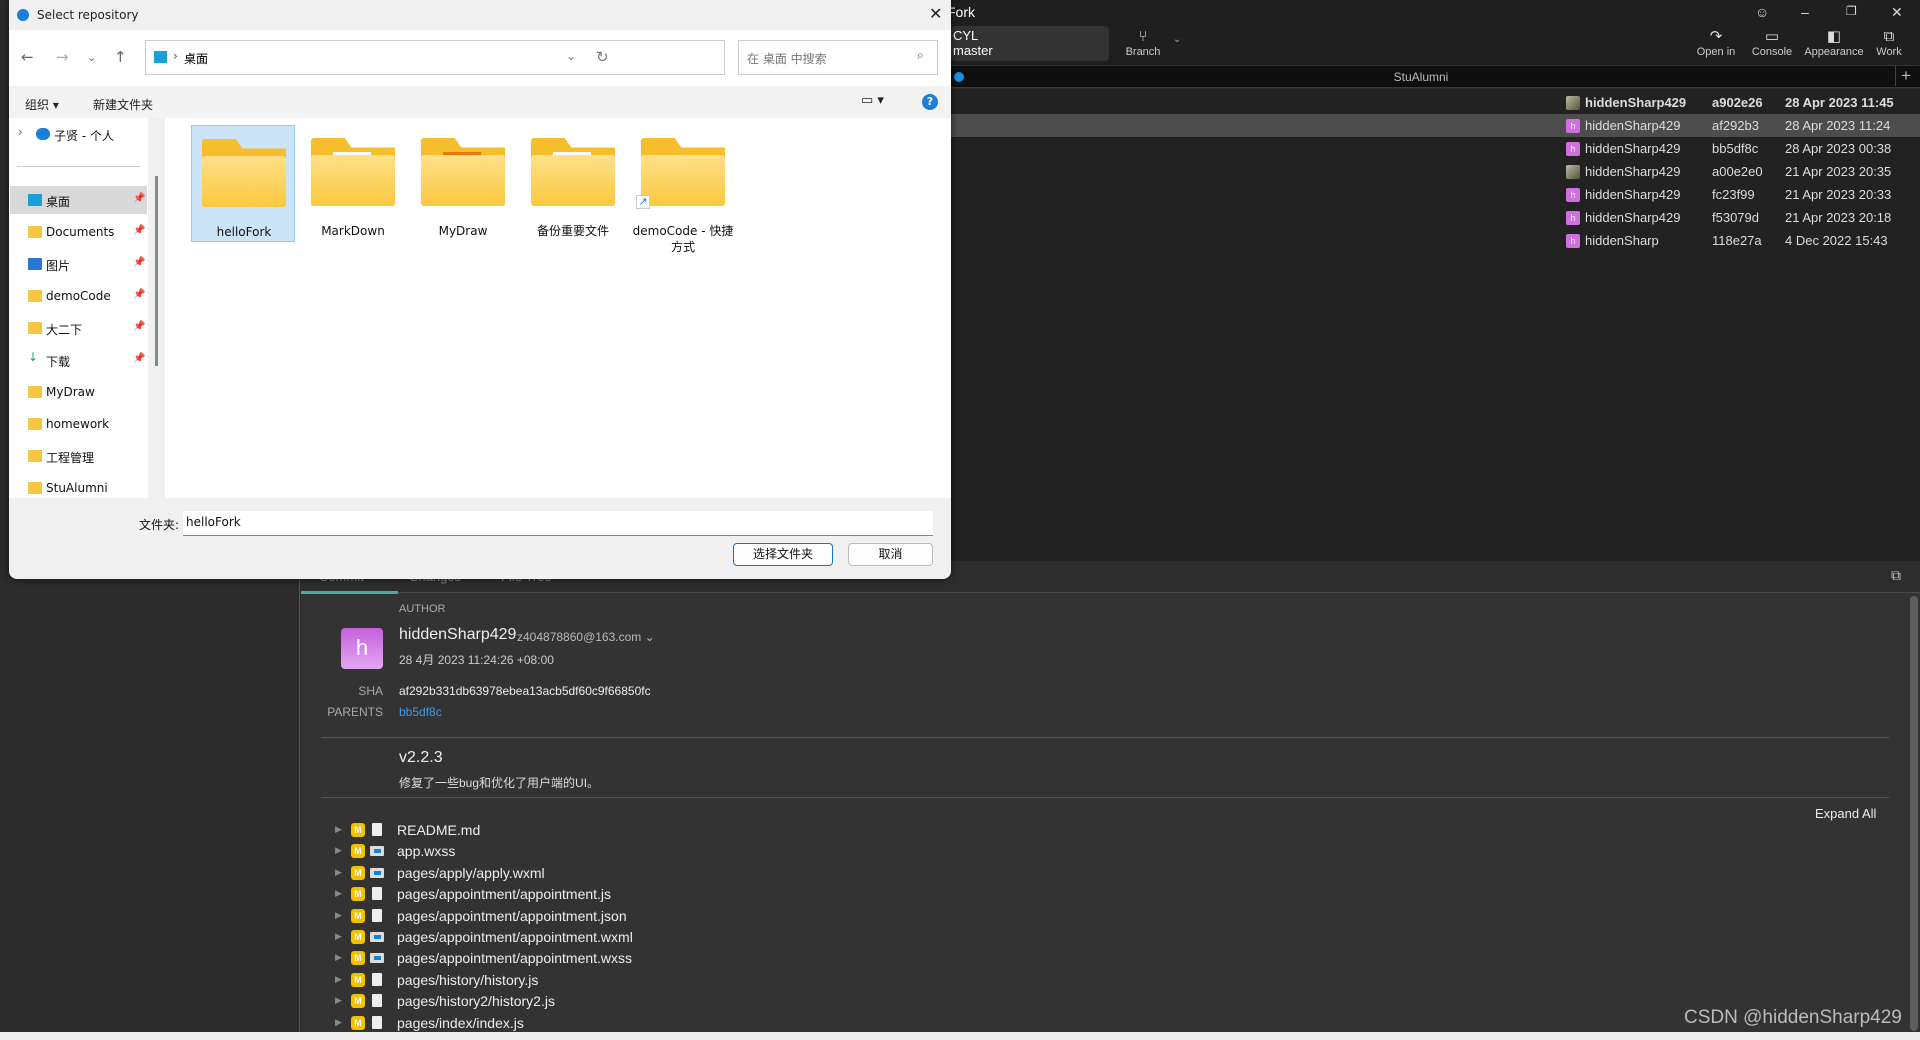  Describe the element at coordinates (1889, 43) in the screenshot. I see `work-button: ⧉ Work` at that location.